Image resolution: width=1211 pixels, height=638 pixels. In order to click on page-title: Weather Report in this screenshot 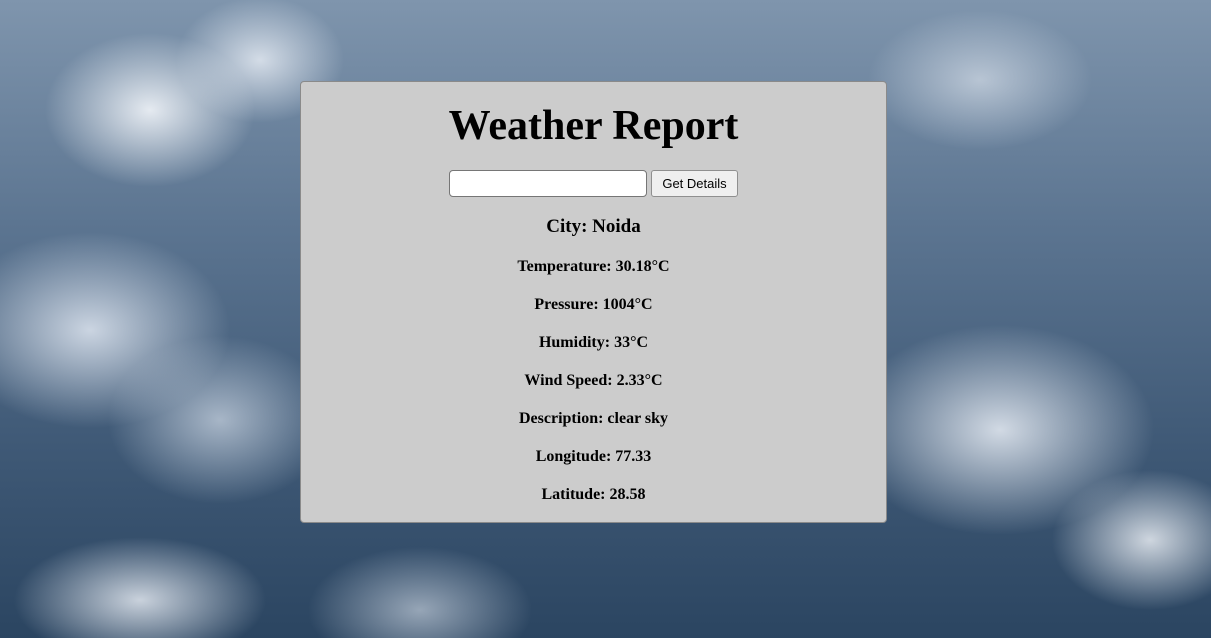, I will do `click(593, 126)`.